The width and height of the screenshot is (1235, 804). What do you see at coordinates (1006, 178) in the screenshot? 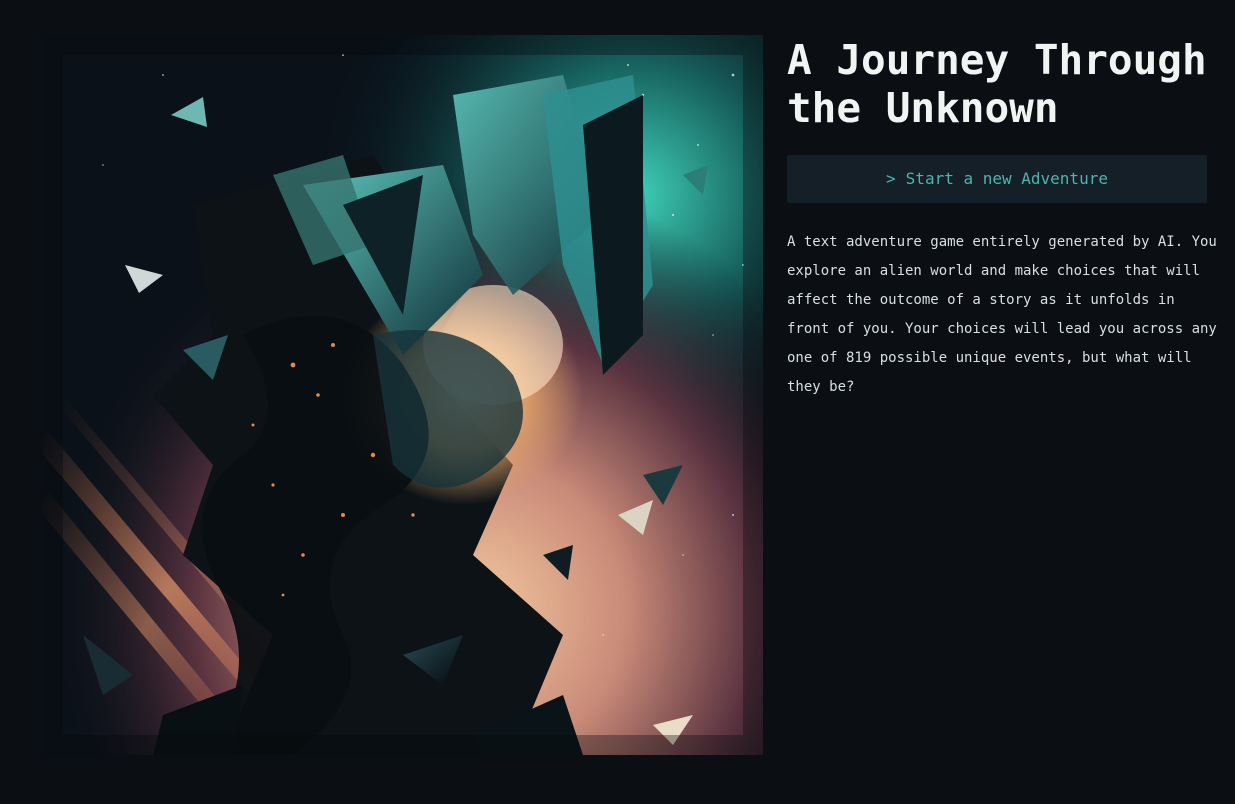
I see `start-adventure-label: Start a new Adventure` at bounding box center [1006, 178].